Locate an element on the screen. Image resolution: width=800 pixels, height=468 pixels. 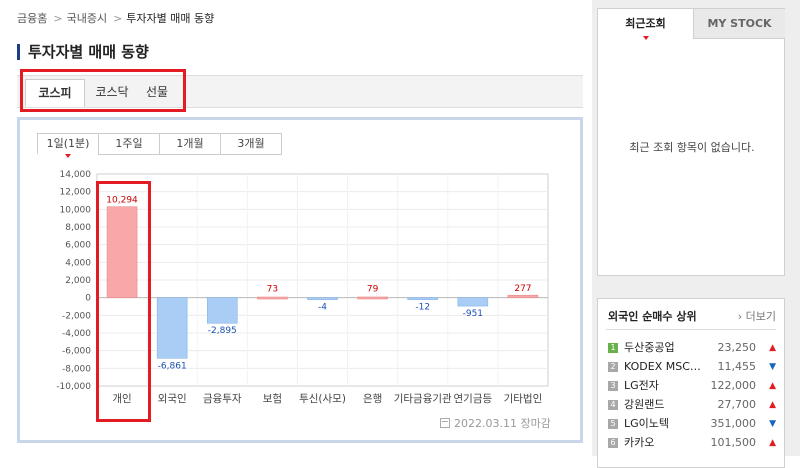
tab-my-stock: MY STOCK is located at coordinates (739, 24).